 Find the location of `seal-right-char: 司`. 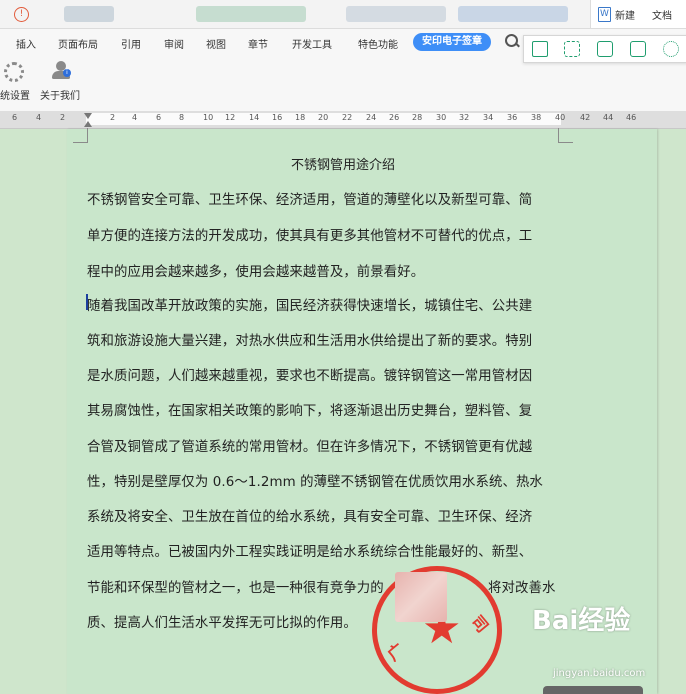

seal-right-char: 司 is located at coordinates (480, 624).